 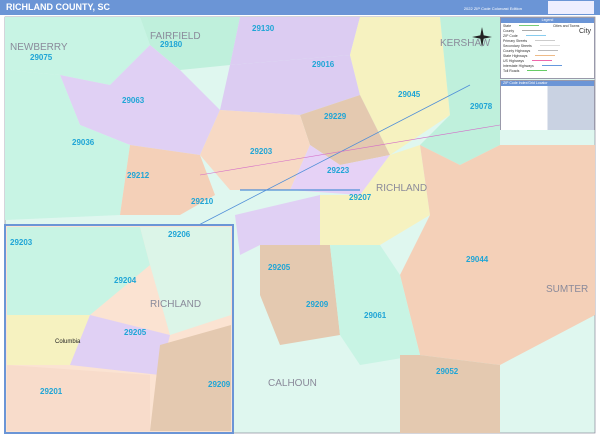 I want to click on edition-label: 2022 ZIP Code Colorcast Edition, so click(x=492, y=8).